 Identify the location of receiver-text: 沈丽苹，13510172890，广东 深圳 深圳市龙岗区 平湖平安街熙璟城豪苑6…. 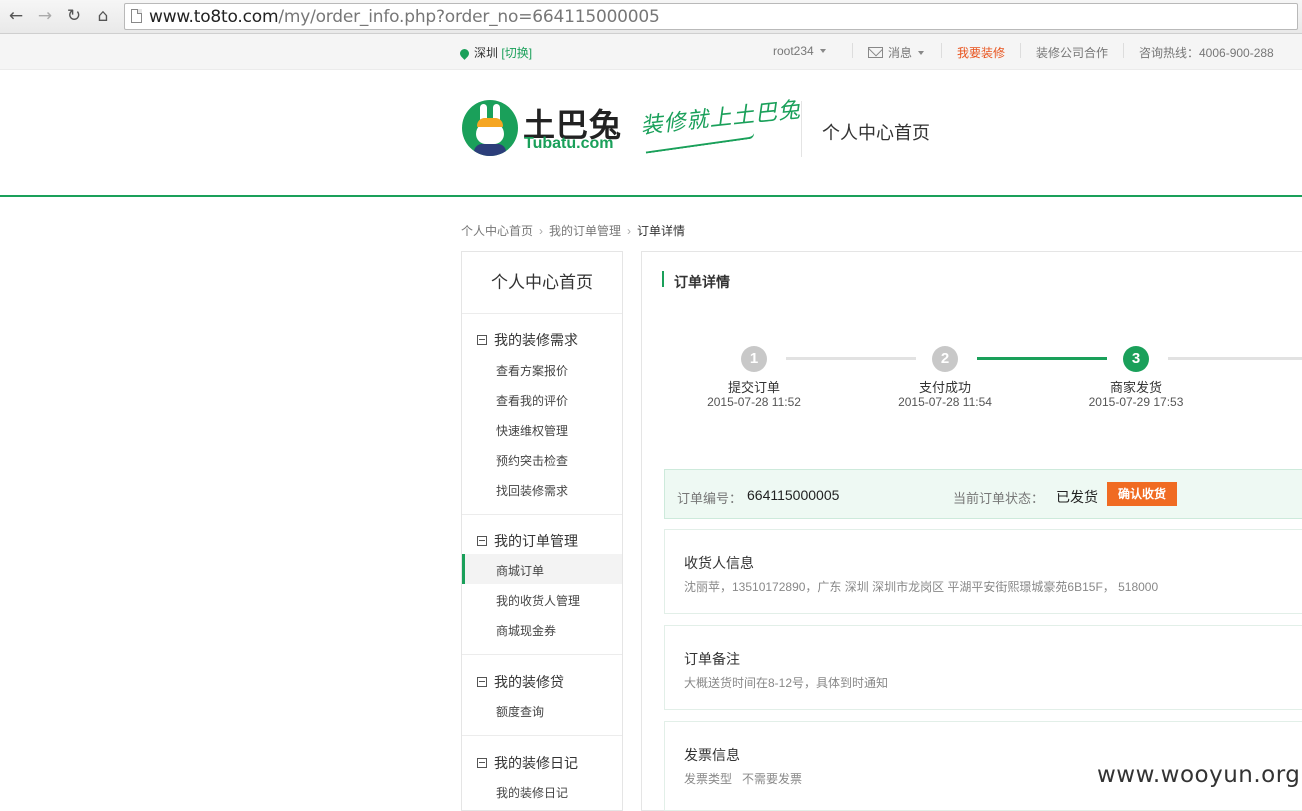
(921, 587).